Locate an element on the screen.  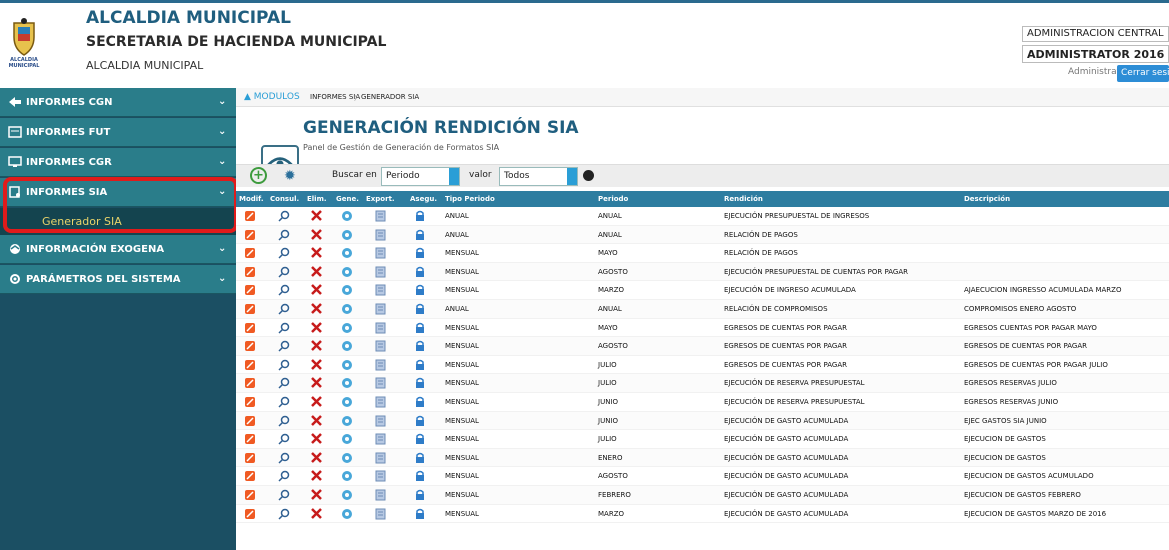
column-header: Tipo Periodo is located at coordinates (470, 199).